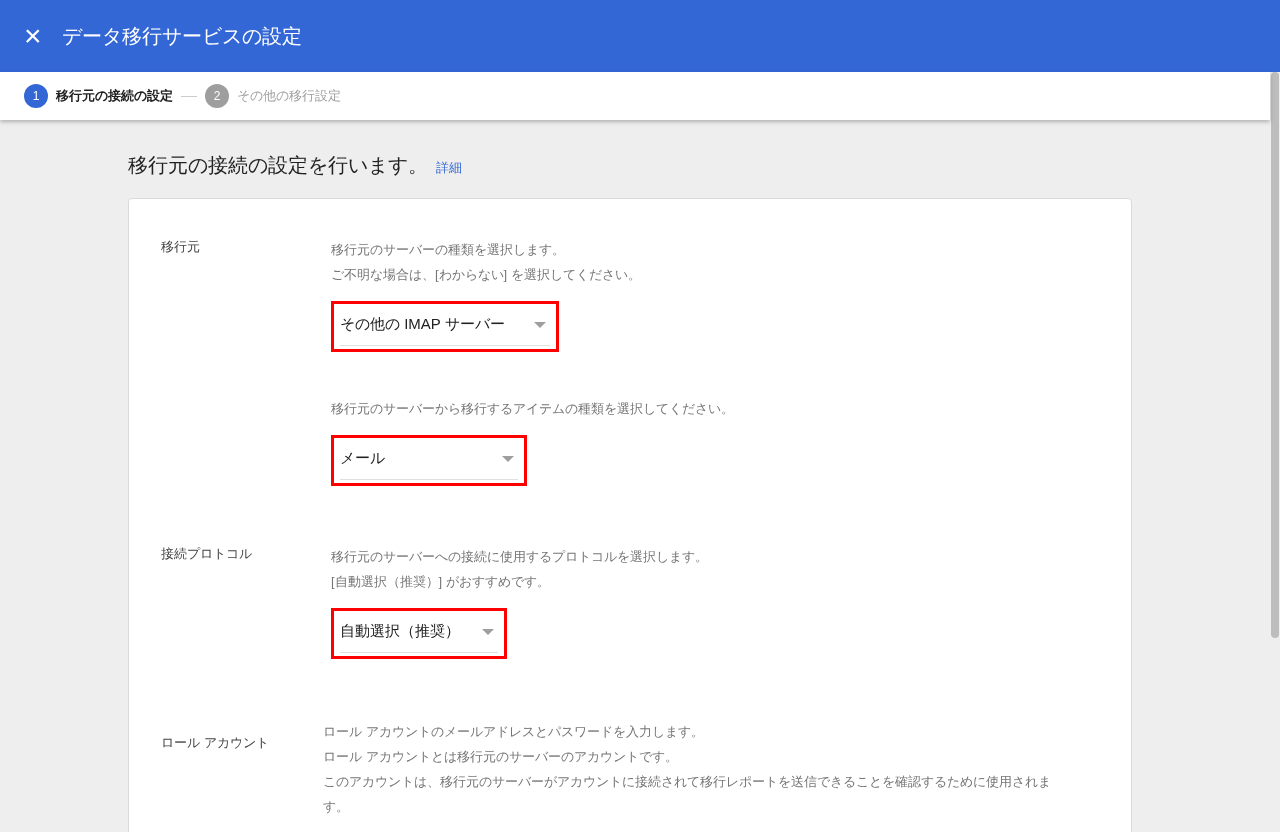  Describe the element at coordinates (181, 36) in the screenshot. I see `window-title: データ移行サービスの設定` at that location.